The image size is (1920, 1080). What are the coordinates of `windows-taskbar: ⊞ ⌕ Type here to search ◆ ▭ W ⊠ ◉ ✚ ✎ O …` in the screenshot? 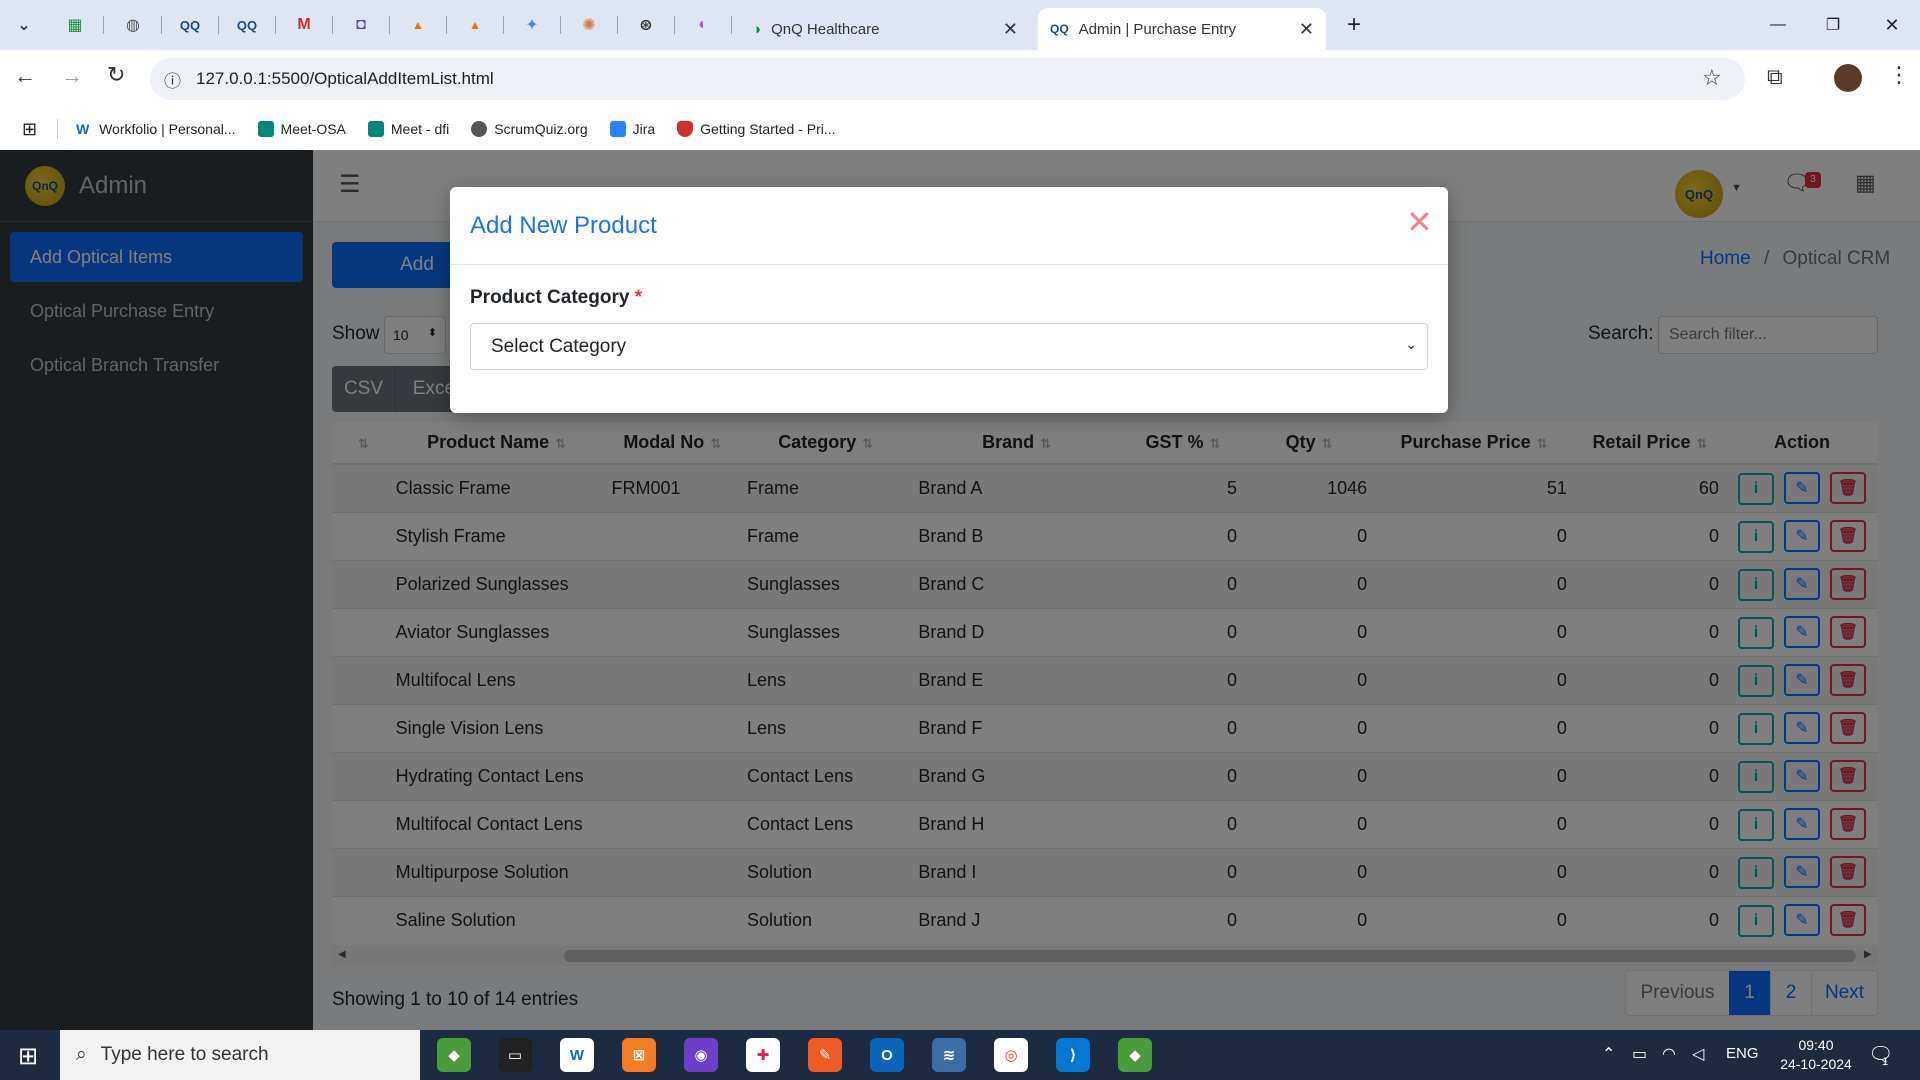 It's located at (960, 1055).